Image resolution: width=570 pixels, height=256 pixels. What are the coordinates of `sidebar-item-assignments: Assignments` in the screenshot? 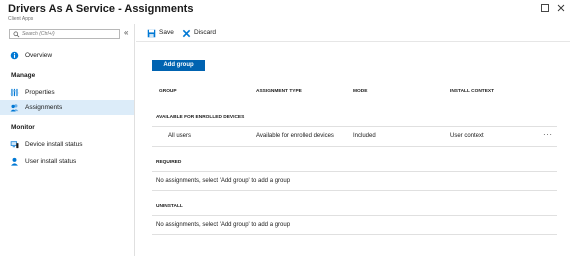 It's located at (67, 107).